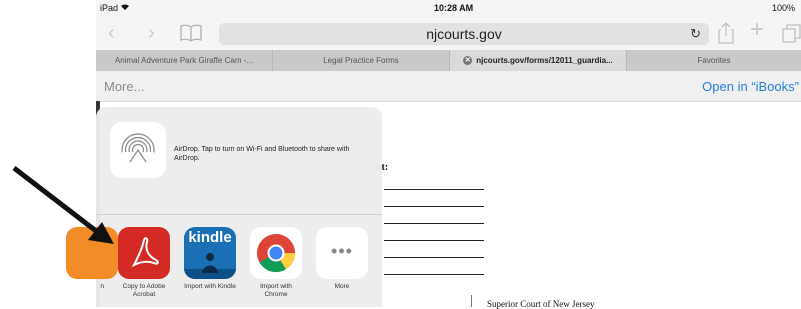  I want to click on import-with-kindle: kindle Import with Kindle, so click(210, 259).